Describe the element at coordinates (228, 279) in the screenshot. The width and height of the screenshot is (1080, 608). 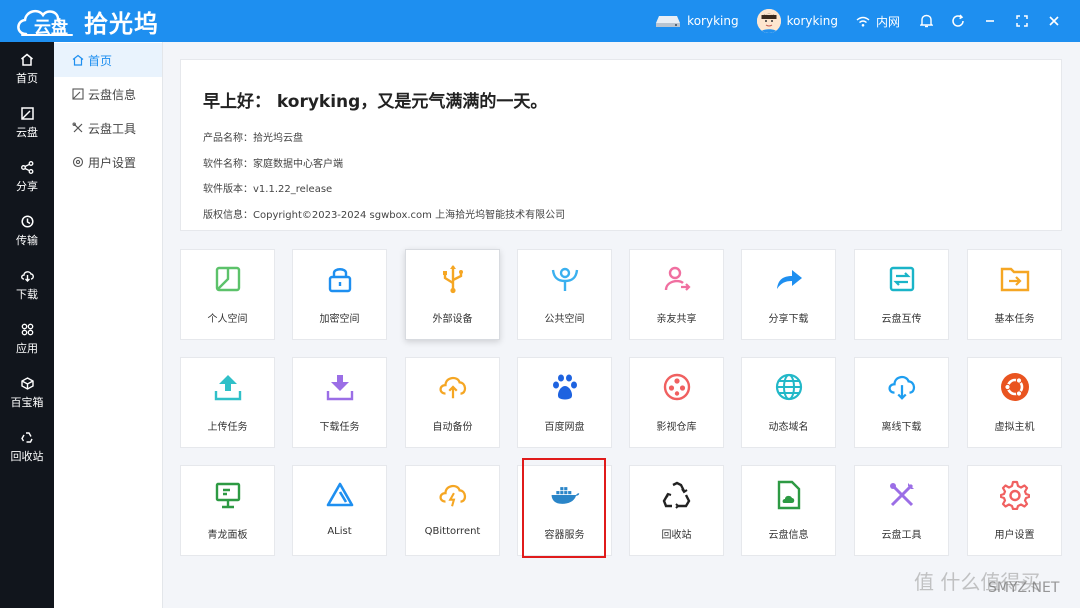
I see `personal-space-icon` at that location.